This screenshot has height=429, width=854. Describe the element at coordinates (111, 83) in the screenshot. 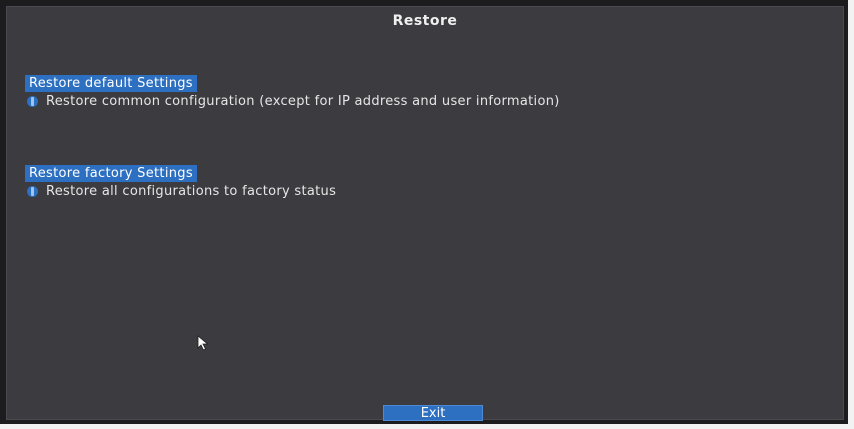

I see `restore-default-settings-header: Restore default Settings` at that location.